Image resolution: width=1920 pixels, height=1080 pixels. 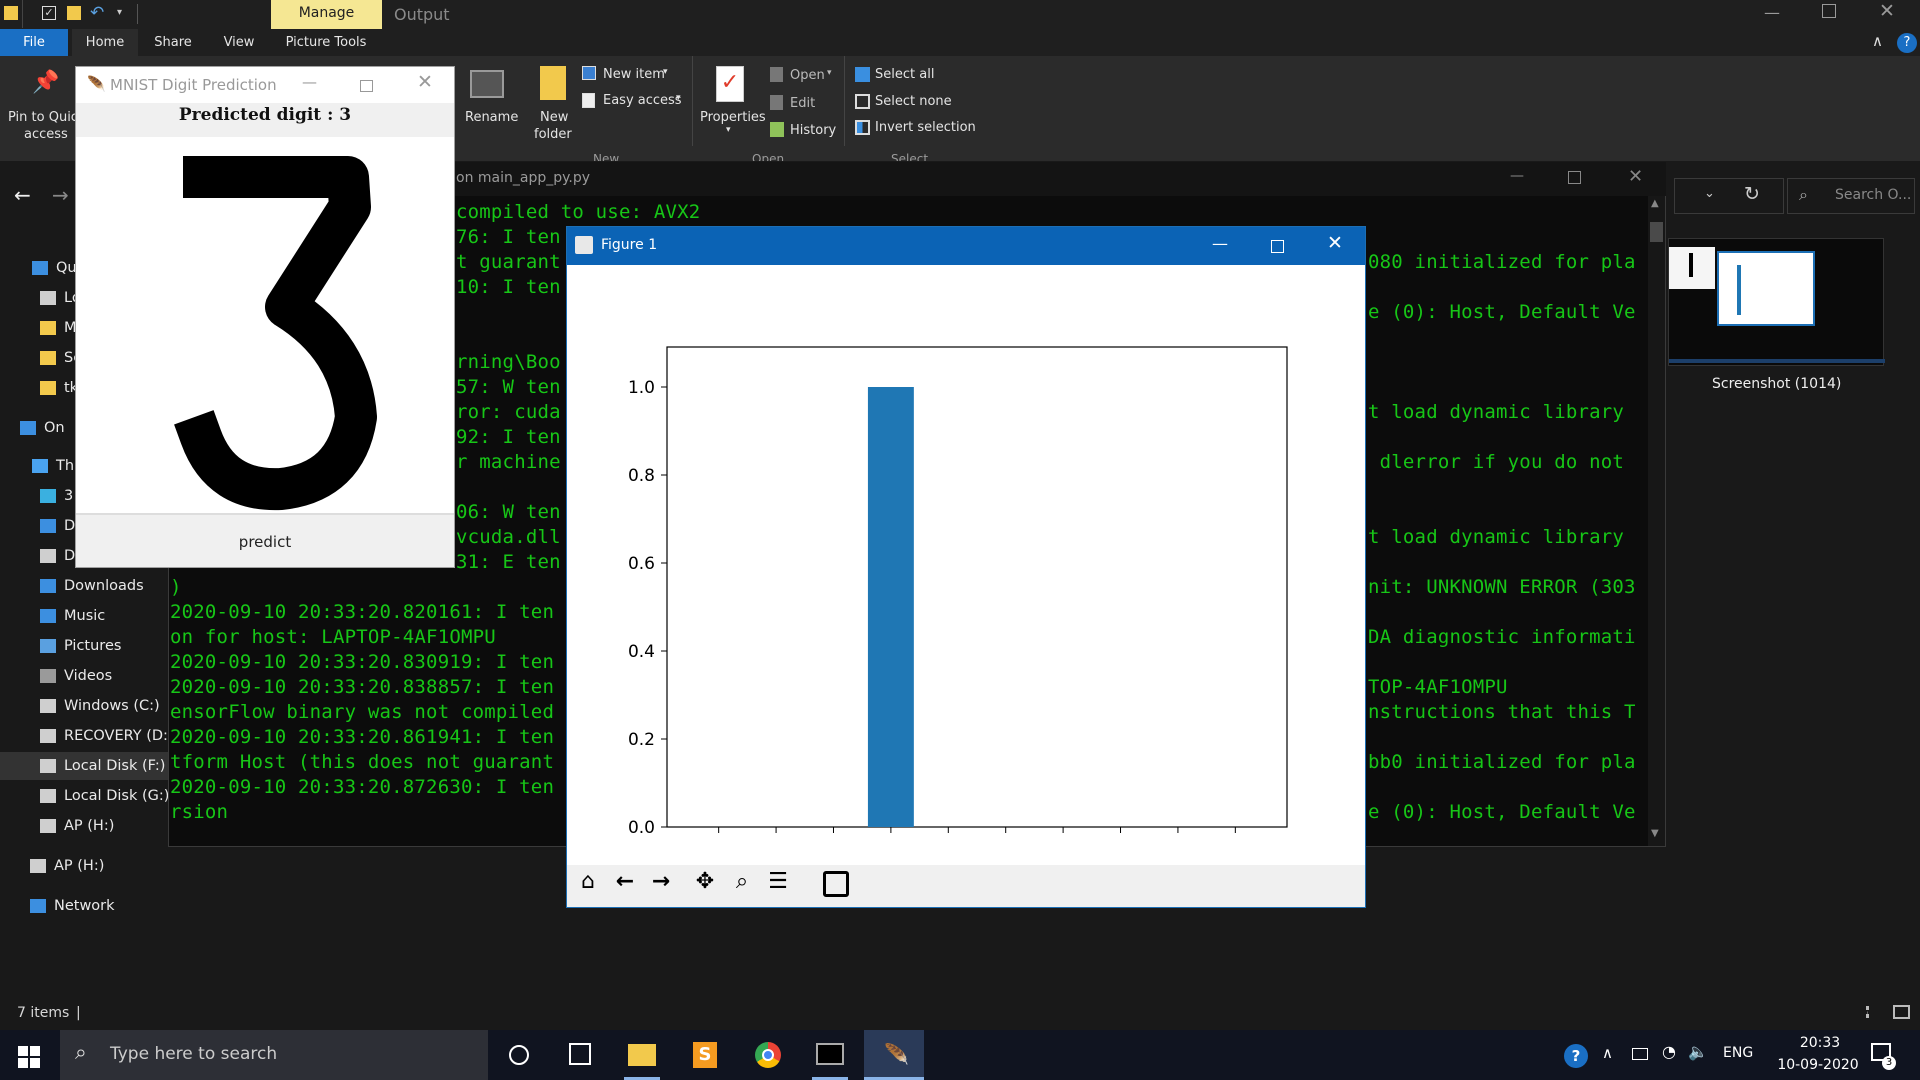 What do you see at coordinates (802, 103) in the screenshot?
I see `edit-button: Edit` at bounding box center [802, 103].